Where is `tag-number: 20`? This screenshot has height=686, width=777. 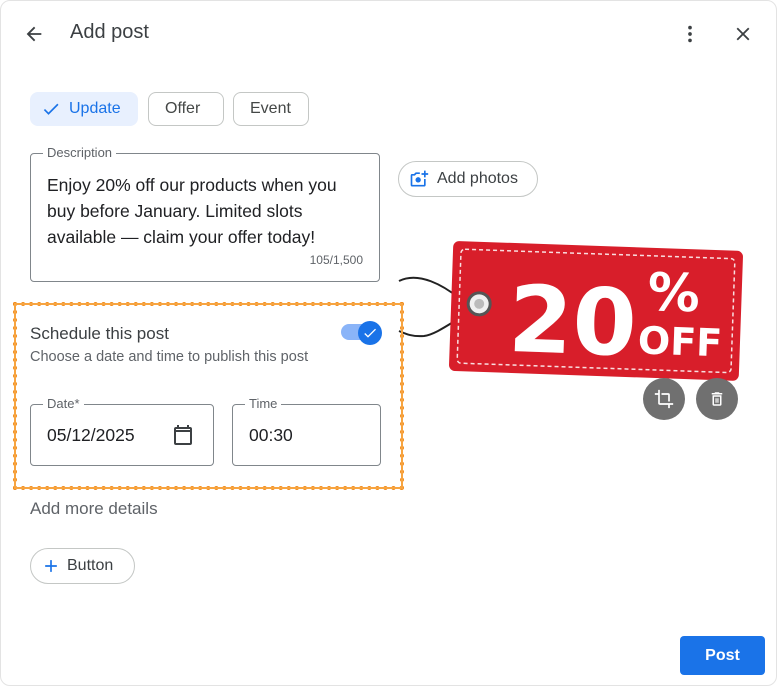 tag-number: 20 is located at coordinates (573, 321).